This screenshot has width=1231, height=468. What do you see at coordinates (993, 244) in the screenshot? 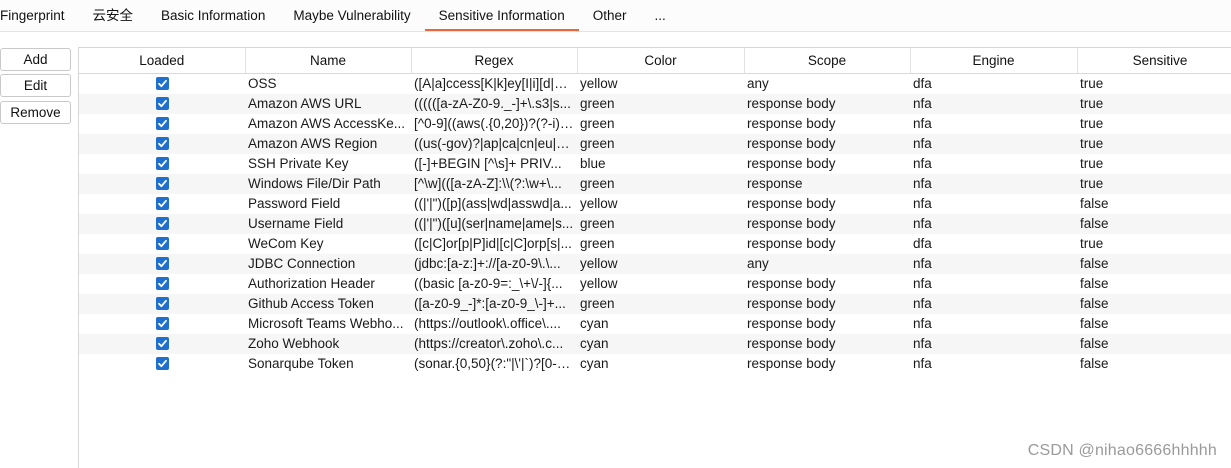
I see `engine-cell: dfa` at bounding box center [993, 244].